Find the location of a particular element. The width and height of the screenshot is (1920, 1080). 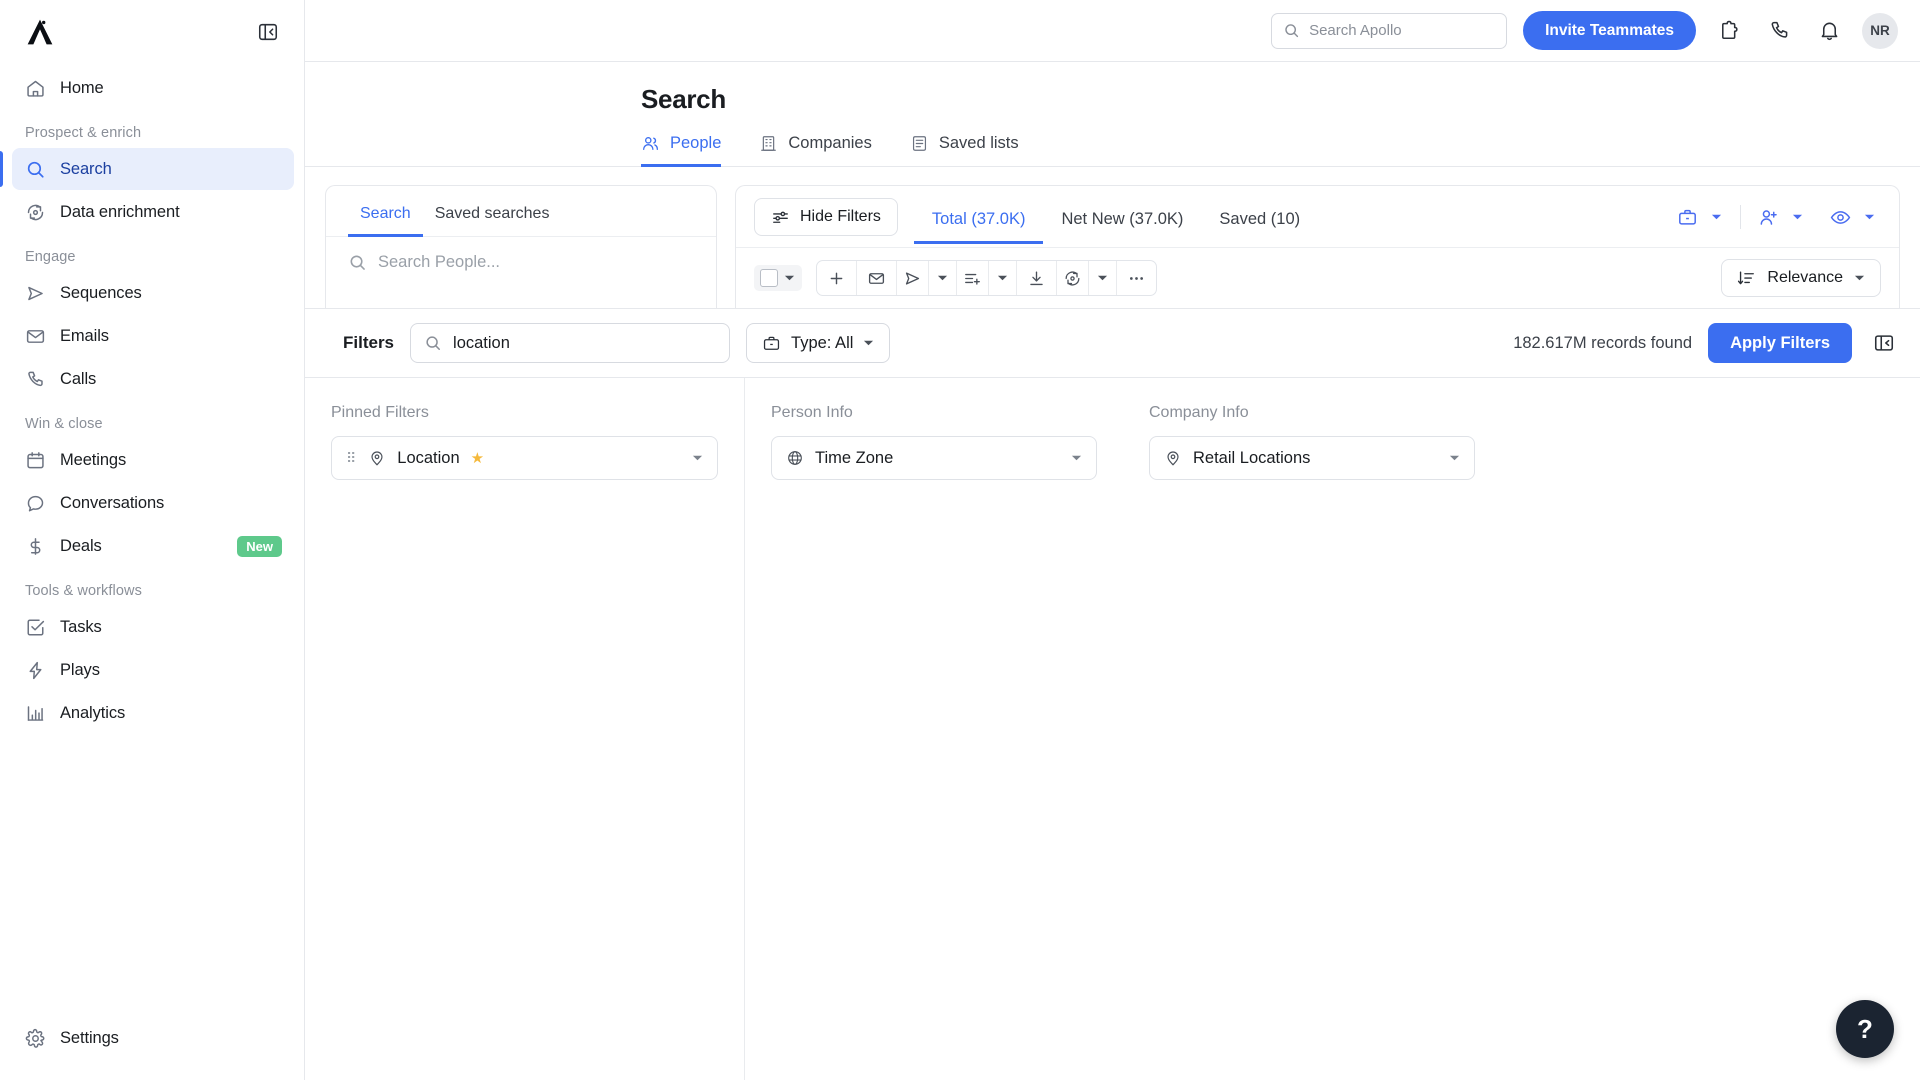

sidebar-item-calls: Calls is located at coordinates (153, 379).